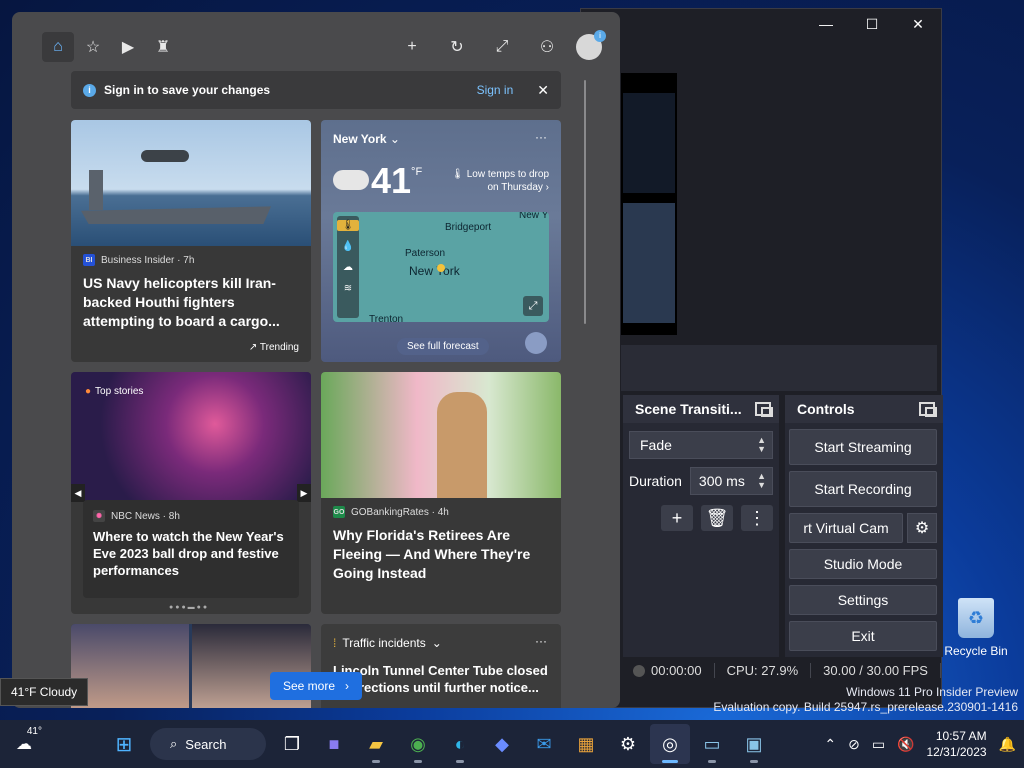 This screenshot has width=1024, height=768. What do you see at coordinates (830, 744) in the screenshot?
I see `chevron-up-icon: ⌃` at bounding box center [830, 744].